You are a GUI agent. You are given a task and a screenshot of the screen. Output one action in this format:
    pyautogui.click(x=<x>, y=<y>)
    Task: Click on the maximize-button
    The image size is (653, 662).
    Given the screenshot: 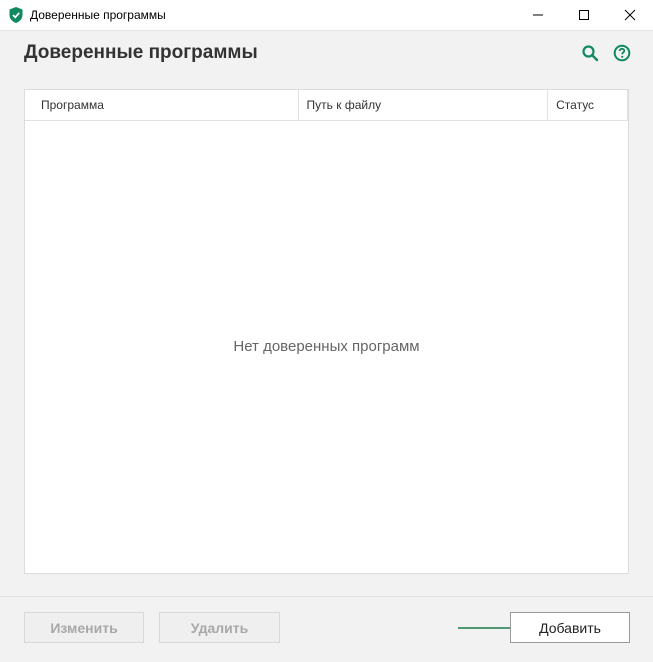 What is the action you would take?
    pyautogui.click(x=584, y=15)
    